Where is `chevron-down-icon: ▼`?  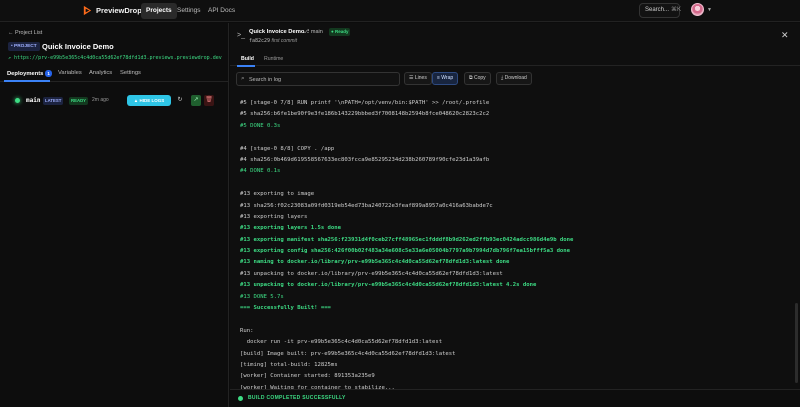
chevron-down-icon: ▼ is located at coordinates (709, 10).